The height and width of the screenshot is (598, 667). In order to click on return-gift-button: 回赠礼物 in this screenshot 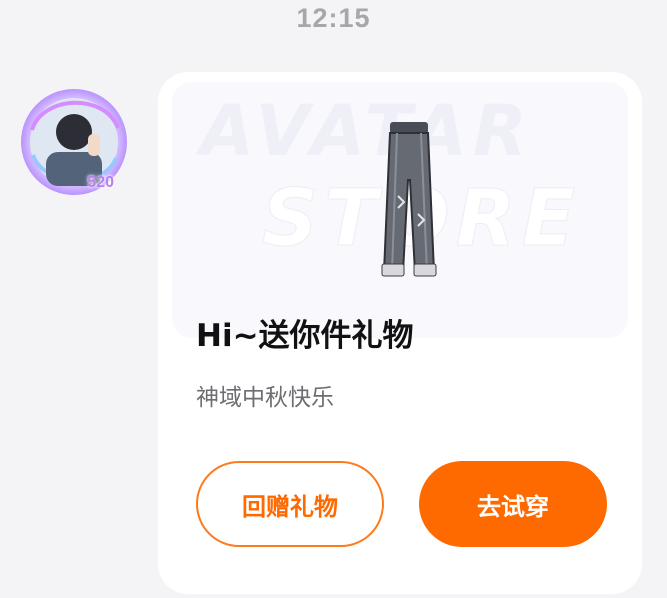, I will do `click(290, 504)`.